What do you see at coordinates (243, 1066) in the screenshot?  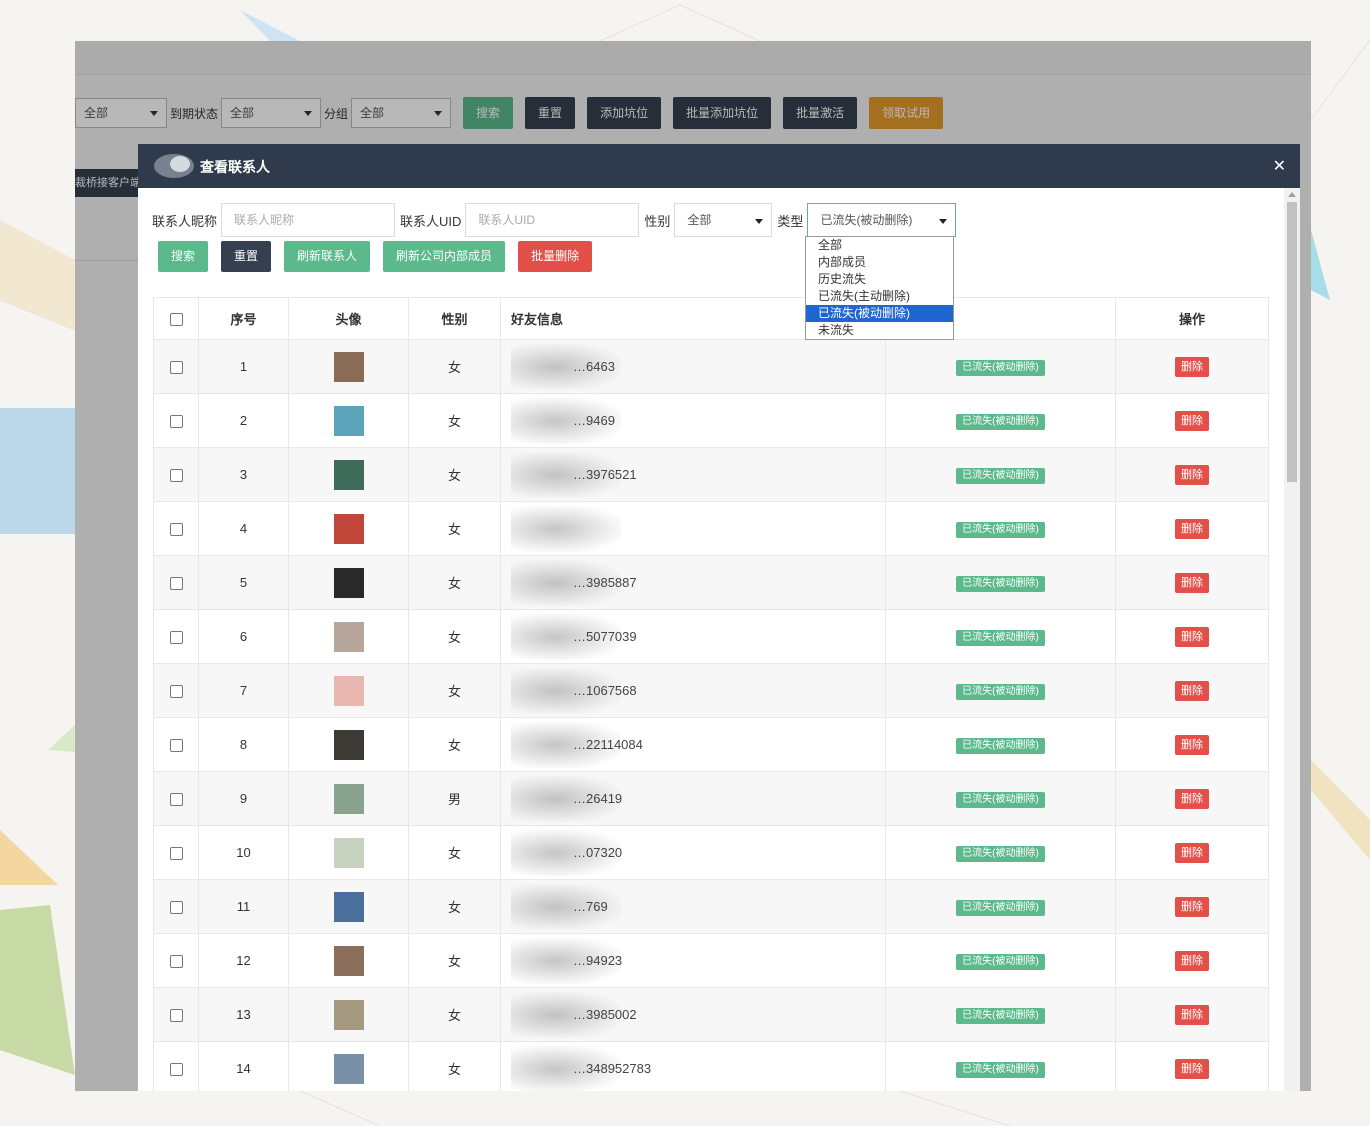 I see `row-index: 14` at bounding box center [243, 1066].